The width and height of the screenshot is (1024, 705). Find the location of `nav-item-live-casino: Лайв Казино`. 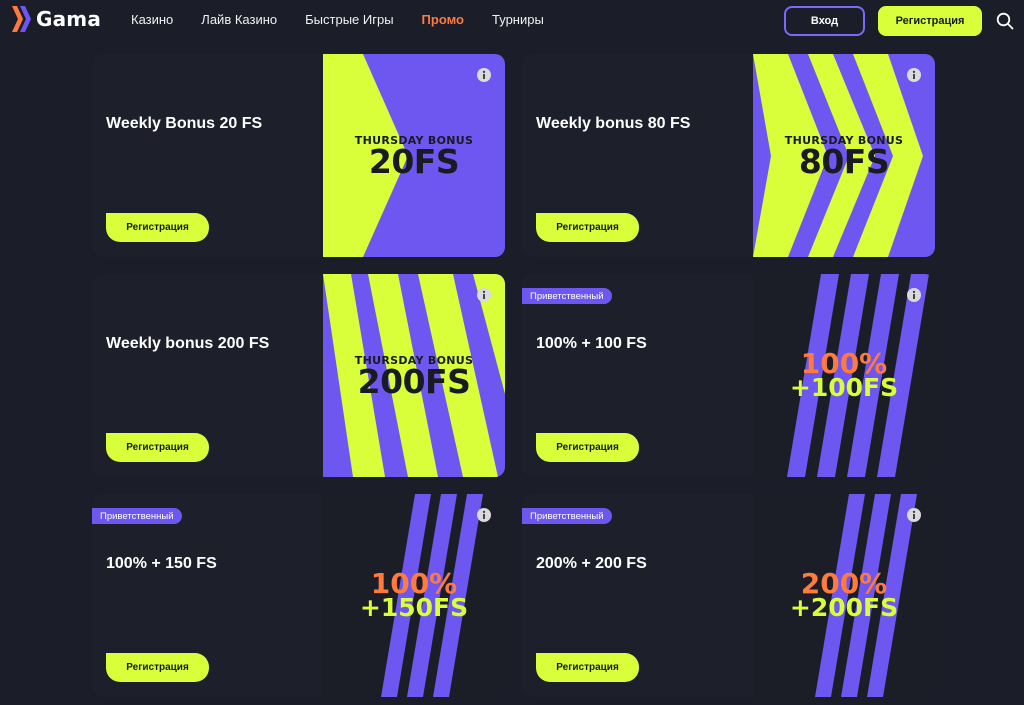

nav-item-live-casino: Лайв Казино is located at coordinates (239, 19).